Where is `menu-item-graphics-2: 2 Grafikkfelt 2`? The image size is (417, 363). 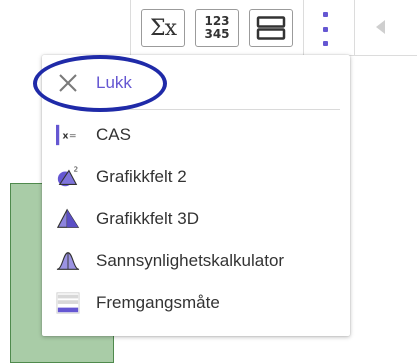 menu-item-graphics-2: 2 Grafikkfelt 2 is located at coordinates (196, 177).